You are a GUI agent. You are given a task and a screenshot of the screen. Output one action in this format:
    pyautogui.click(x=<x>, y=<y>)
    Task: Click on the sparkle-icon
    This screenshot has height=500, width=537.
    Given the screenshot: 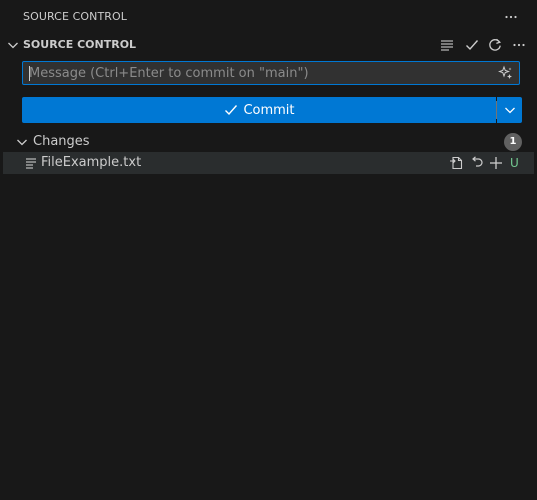 What is the action you would take?
    pyautogui.click(x=505, y=72)
    